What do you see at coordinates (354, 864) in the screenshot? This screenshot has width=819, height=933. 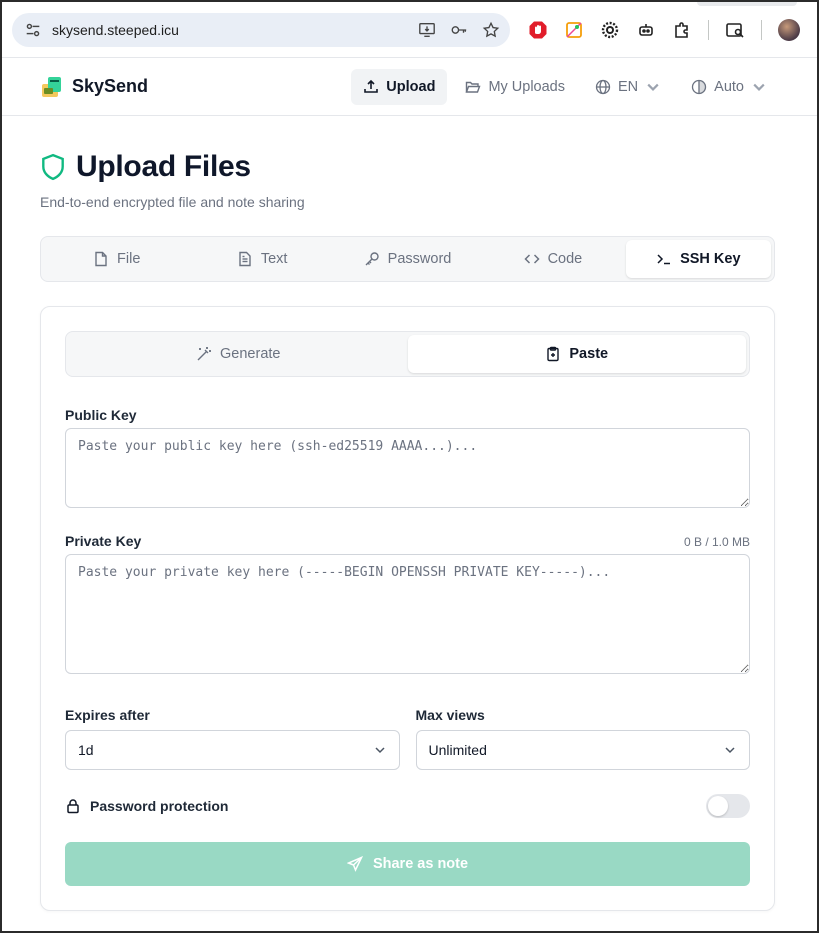 I see `send-icon` at bounding box center [354, 864].